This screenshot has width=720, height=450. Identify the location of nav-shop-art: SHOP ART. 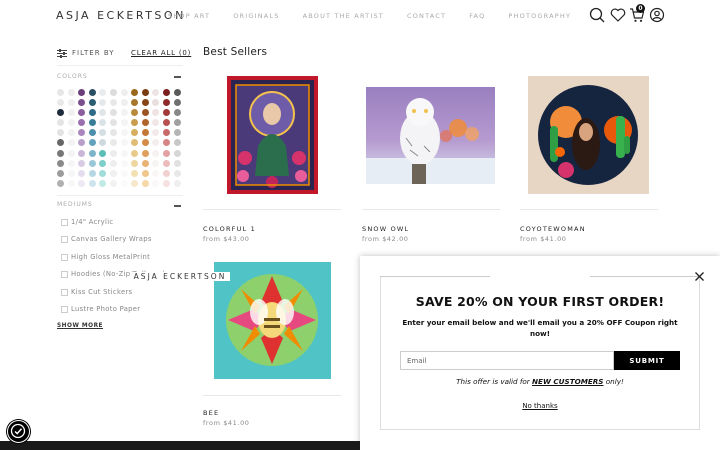
(189, 16).